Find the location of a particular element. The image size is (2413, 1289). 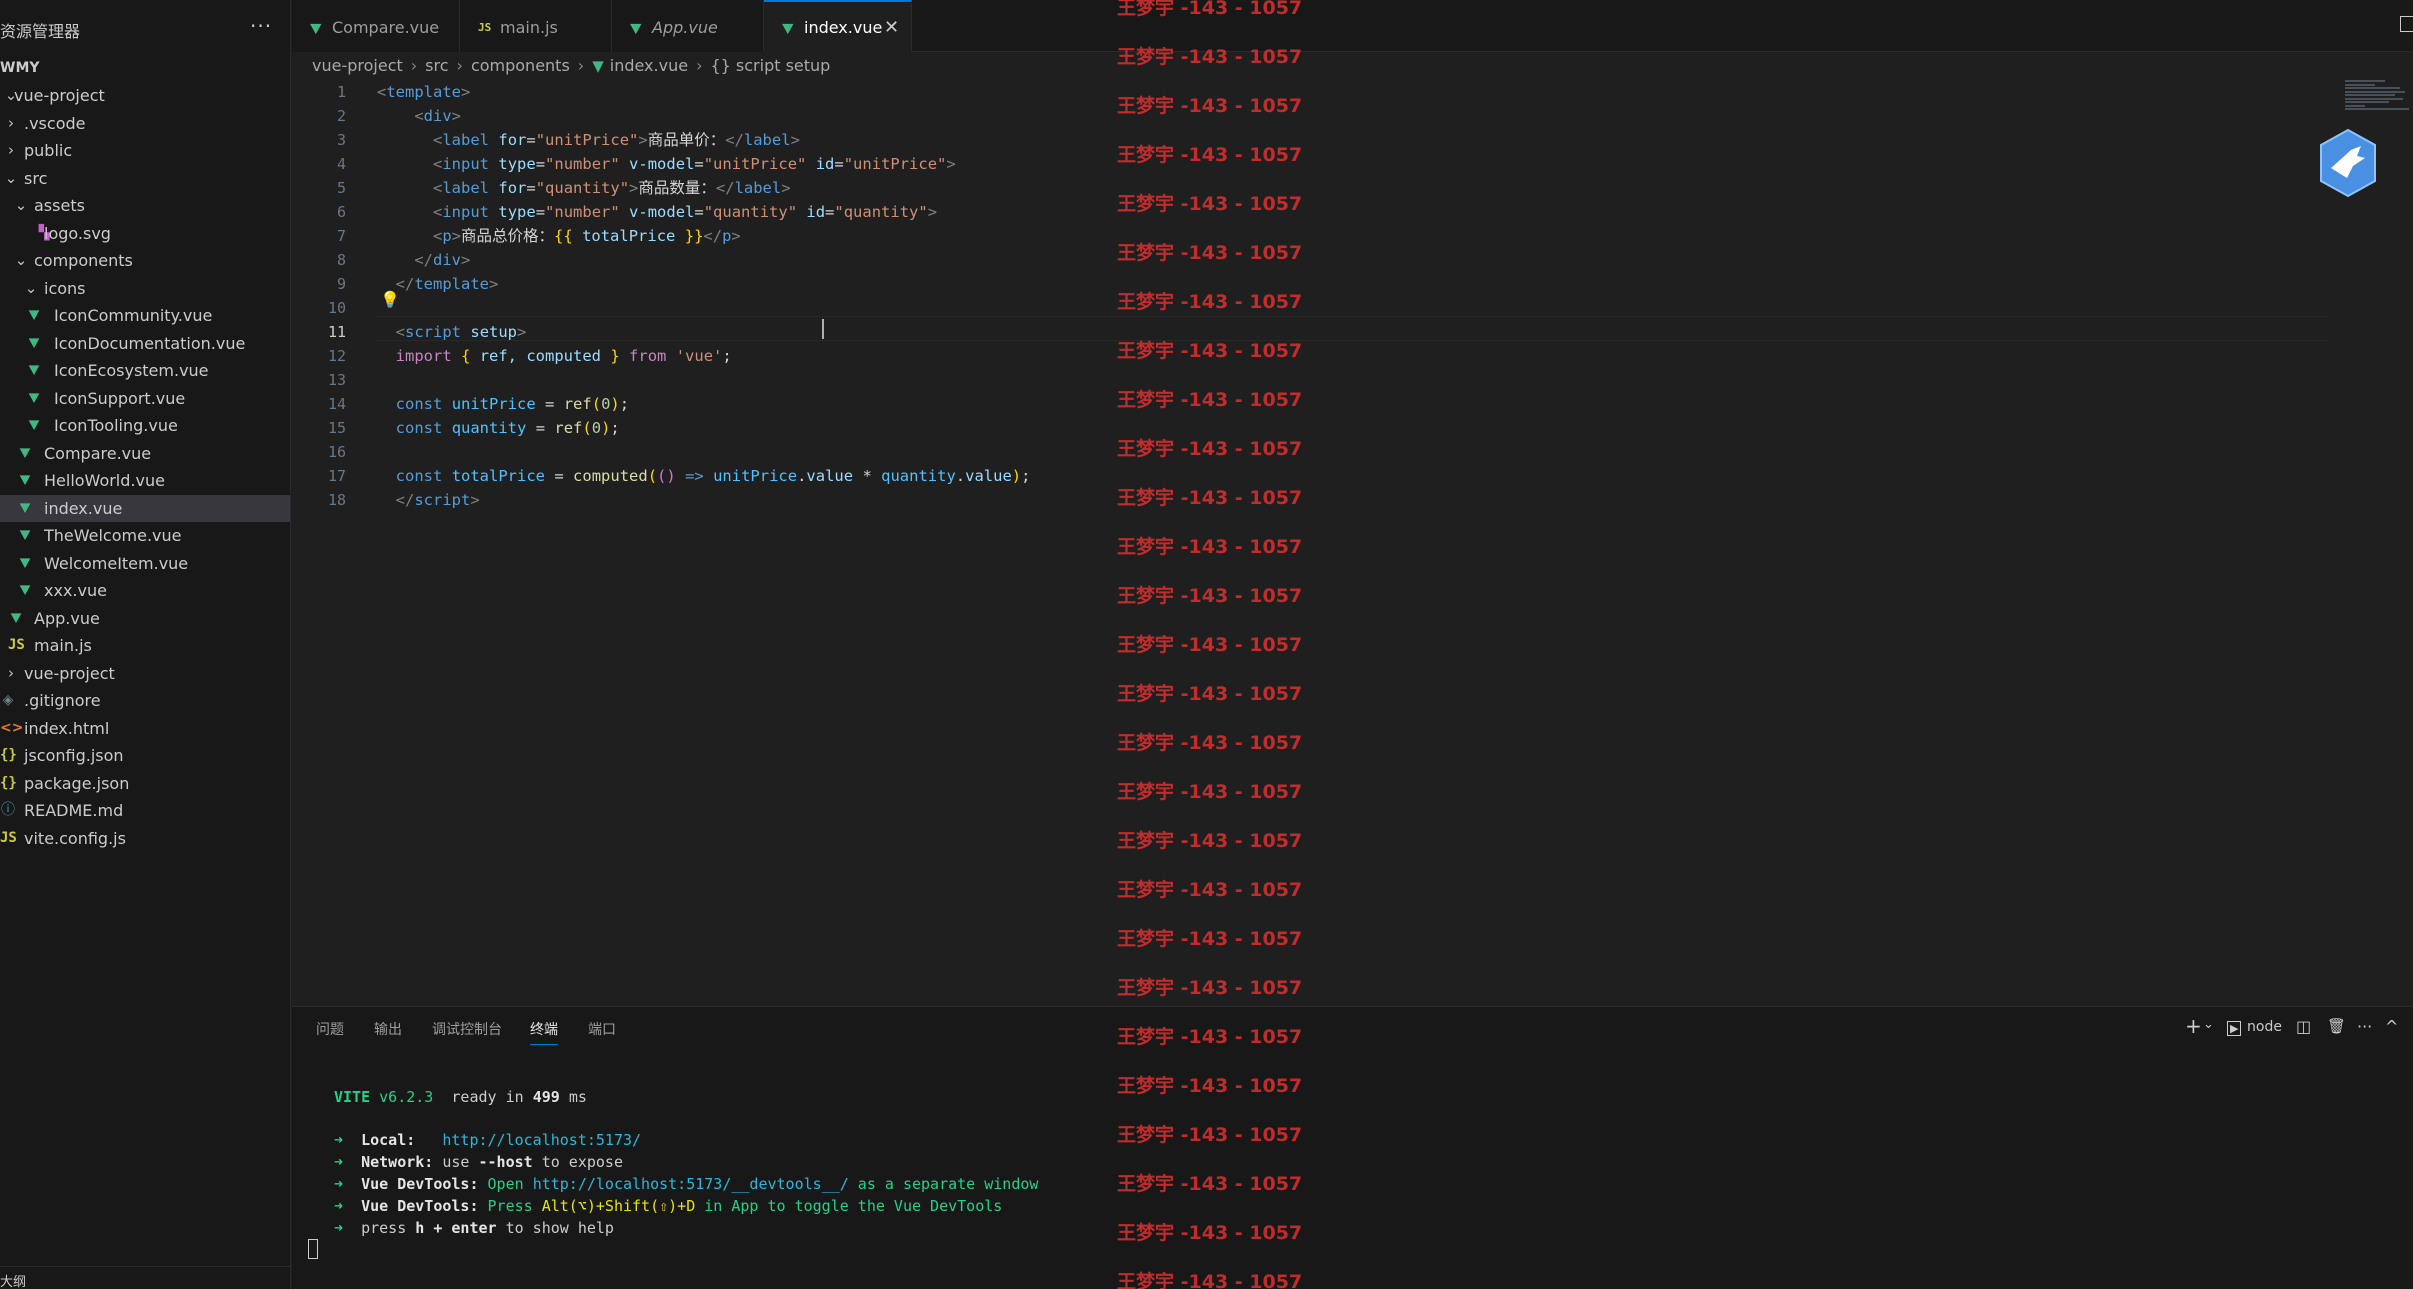

tab-app-vue: ▼ App.vue is located at coordinates (688, 26).